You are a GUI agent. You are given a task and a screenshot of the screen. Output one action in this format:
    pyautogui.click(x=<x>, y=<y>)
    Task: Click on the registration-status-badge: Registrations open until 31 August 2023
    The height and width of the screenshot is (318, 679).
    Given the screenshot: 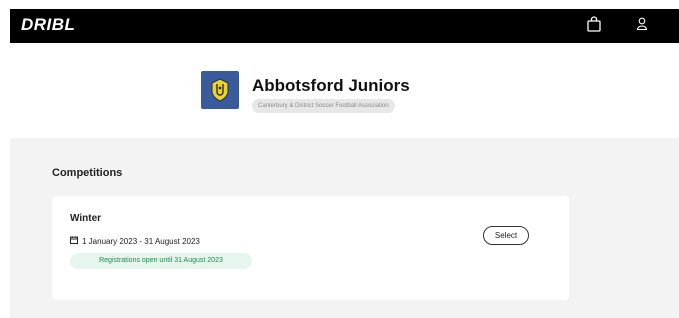 What is the action you would take?
    pyautogui.click(x=161, y=261)
    